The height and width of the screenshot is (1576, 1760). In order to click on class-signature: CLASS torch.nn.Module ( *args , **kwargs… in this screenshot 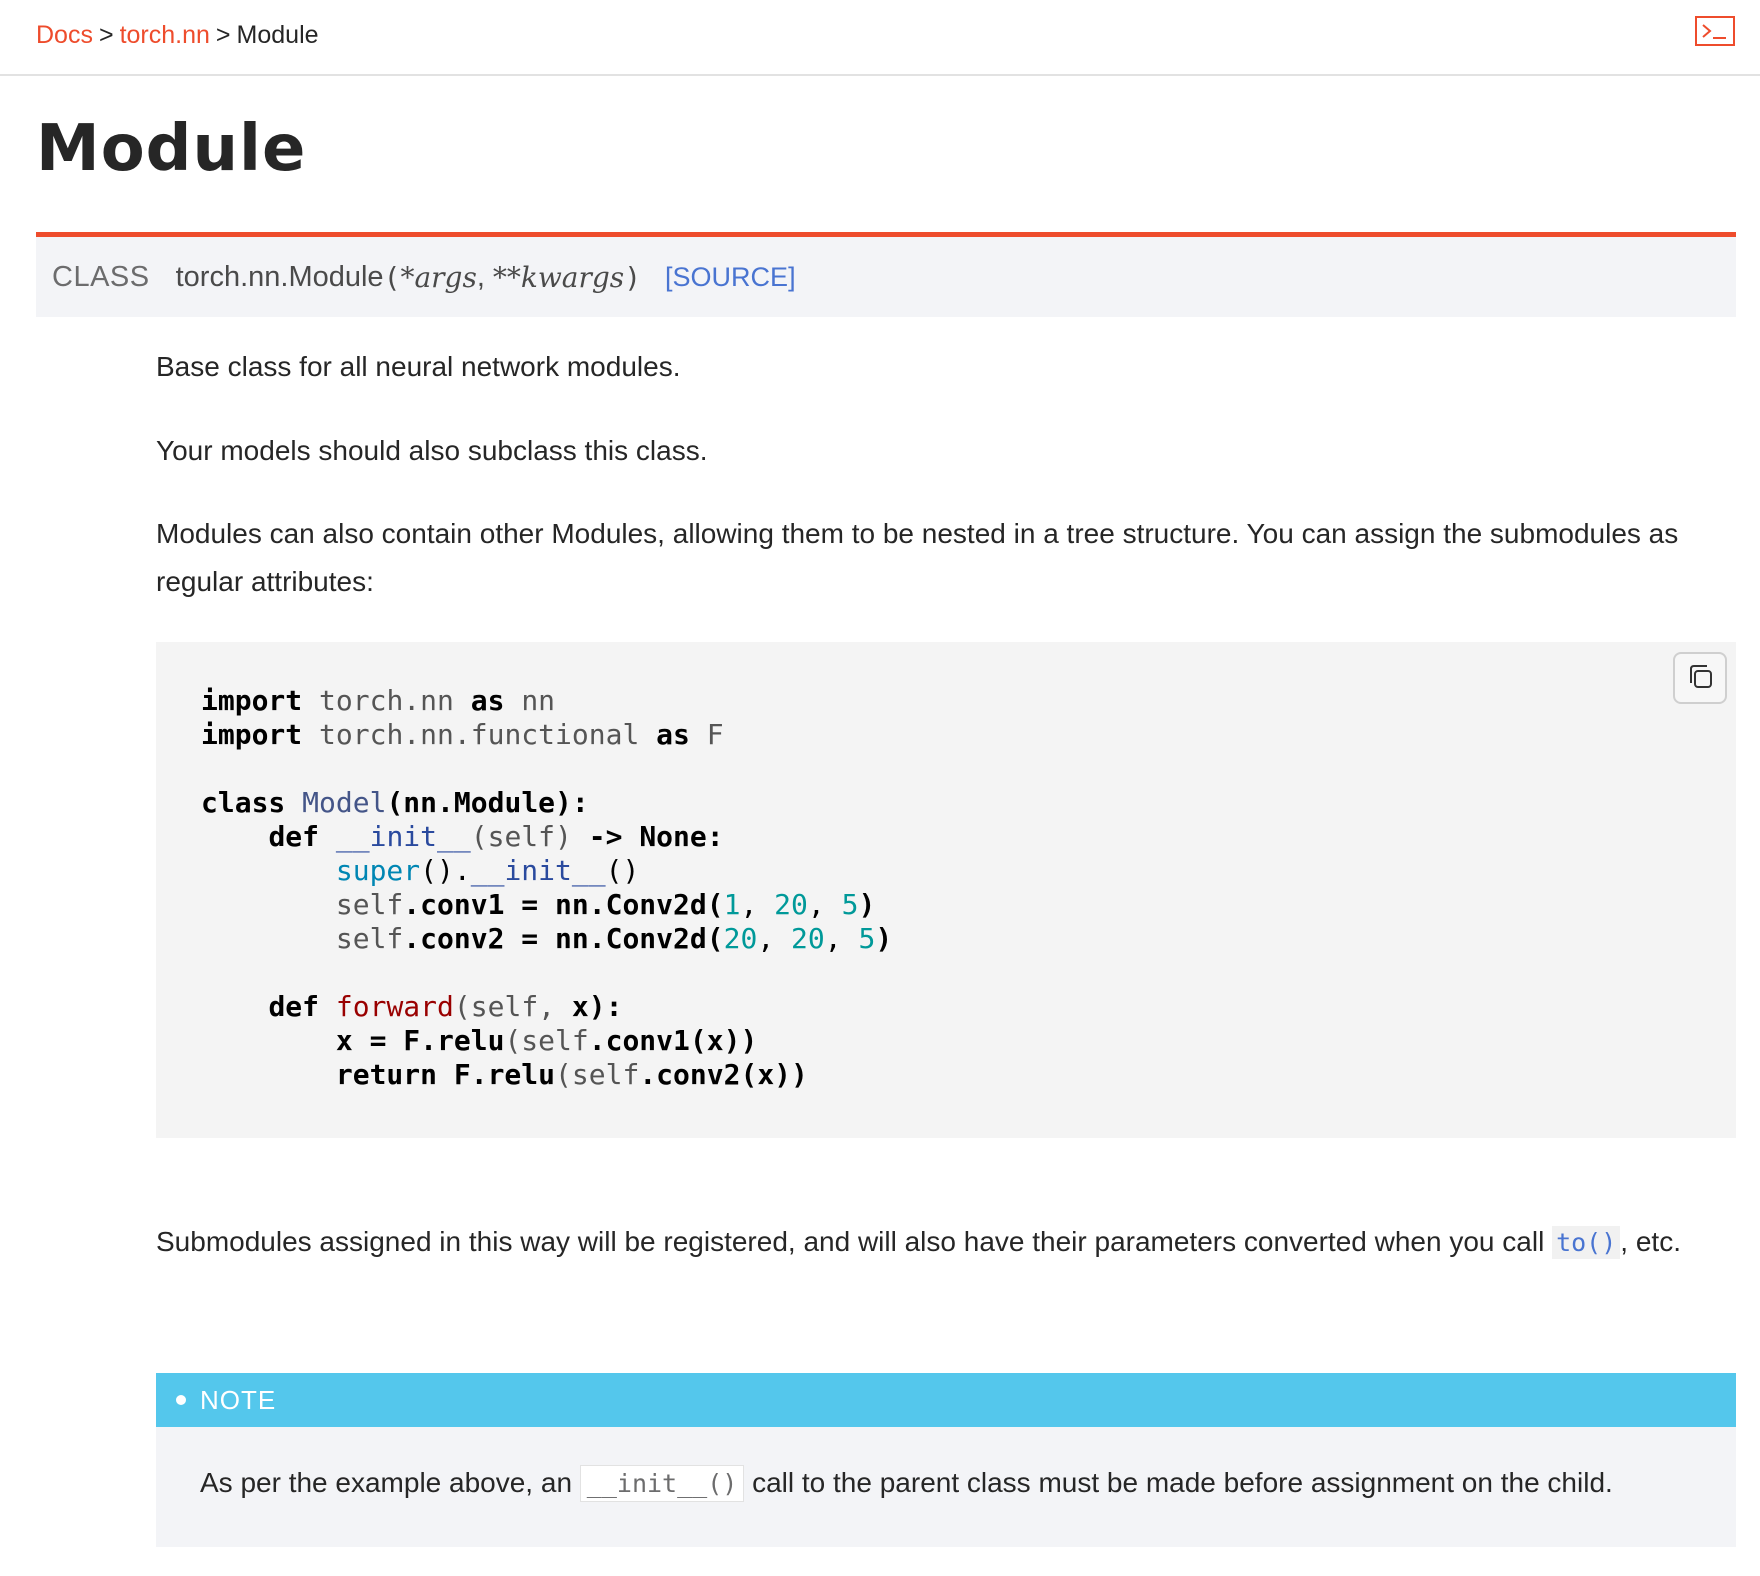, I will do `click(886, 274)`.